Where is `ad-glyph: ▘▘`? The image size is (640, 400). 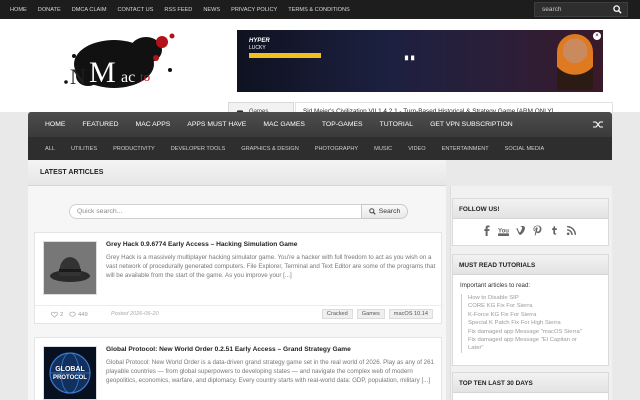 ad-glyph: ▘▘ is located at coordinates (411, 60).